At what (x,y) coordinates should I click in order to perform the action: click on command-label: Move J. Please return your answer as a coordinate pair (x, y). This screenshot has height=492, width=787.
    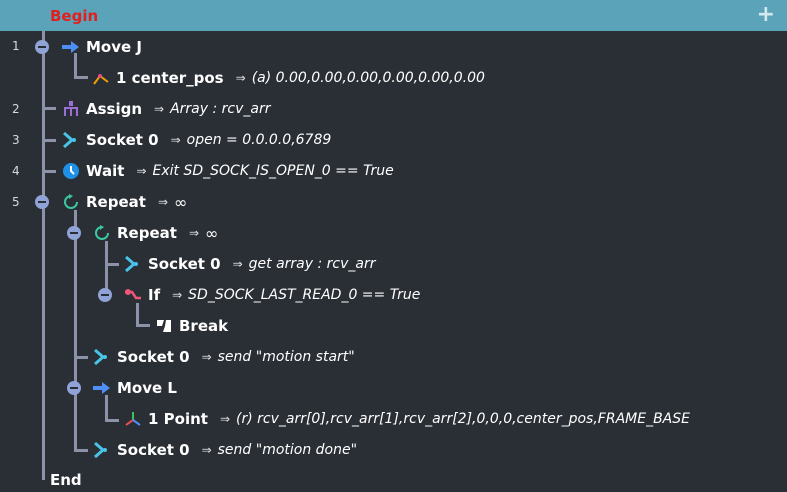
    Looking at the image, I should click on (114, 47).